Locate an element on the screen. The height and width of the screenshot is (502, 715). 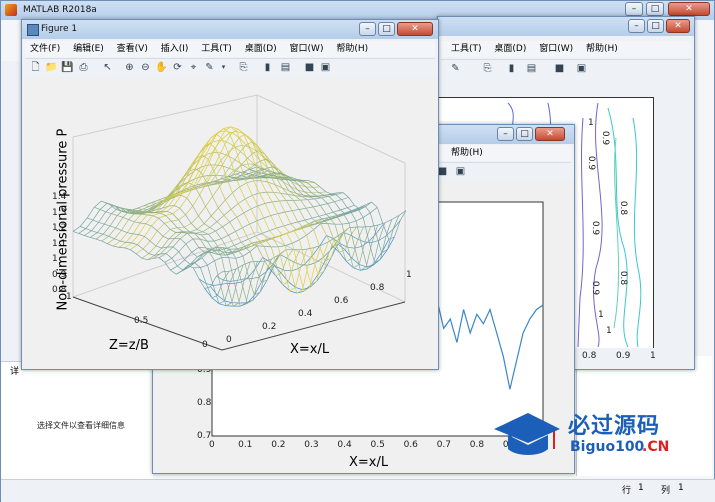
print-icon: ⎙ is located at coordinates (83, 67).